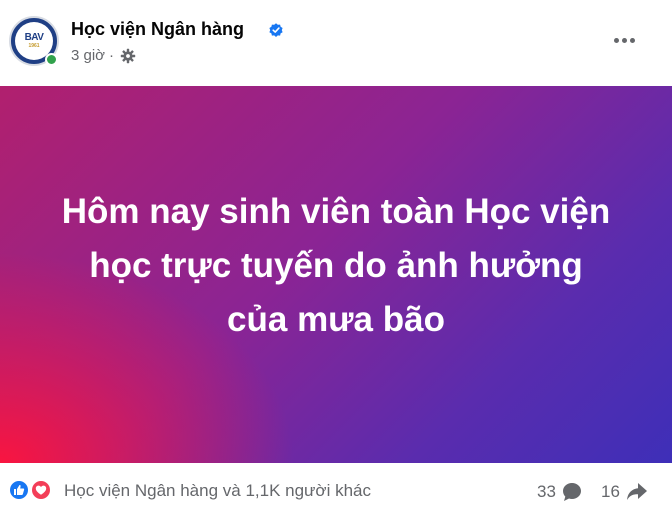 This screenshot has height=514, width=672. What do you see at coordinates (625, 492) in the screenshot?
I see `shares-count-button: 16` at bounding box center [625, 492].